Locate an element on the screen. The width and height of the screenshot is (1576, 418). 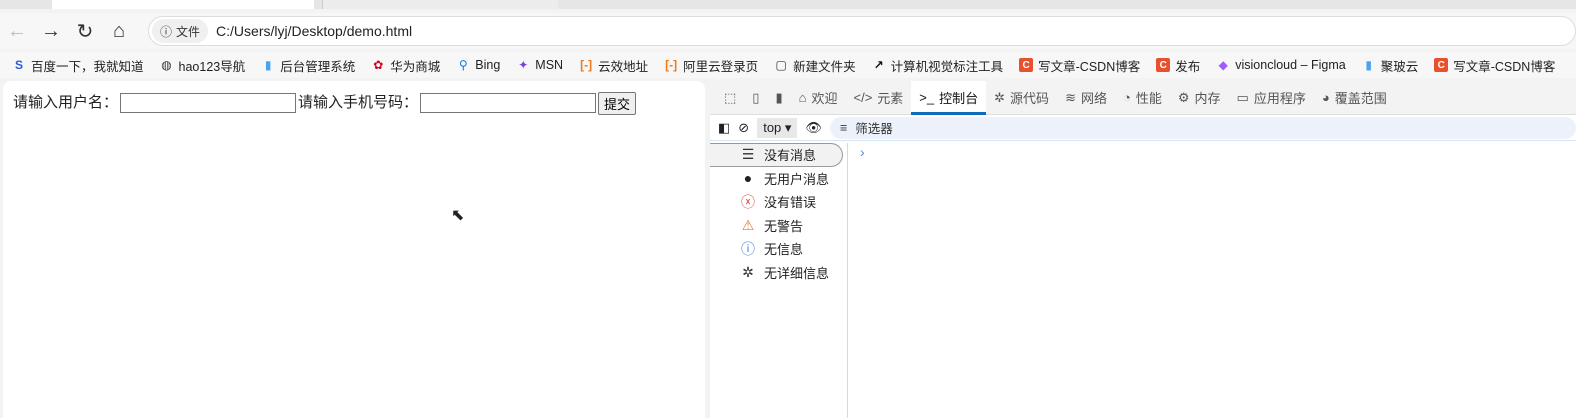
devtools-tab: ▭ 应用程序 is located at coordinates (1271, 98).